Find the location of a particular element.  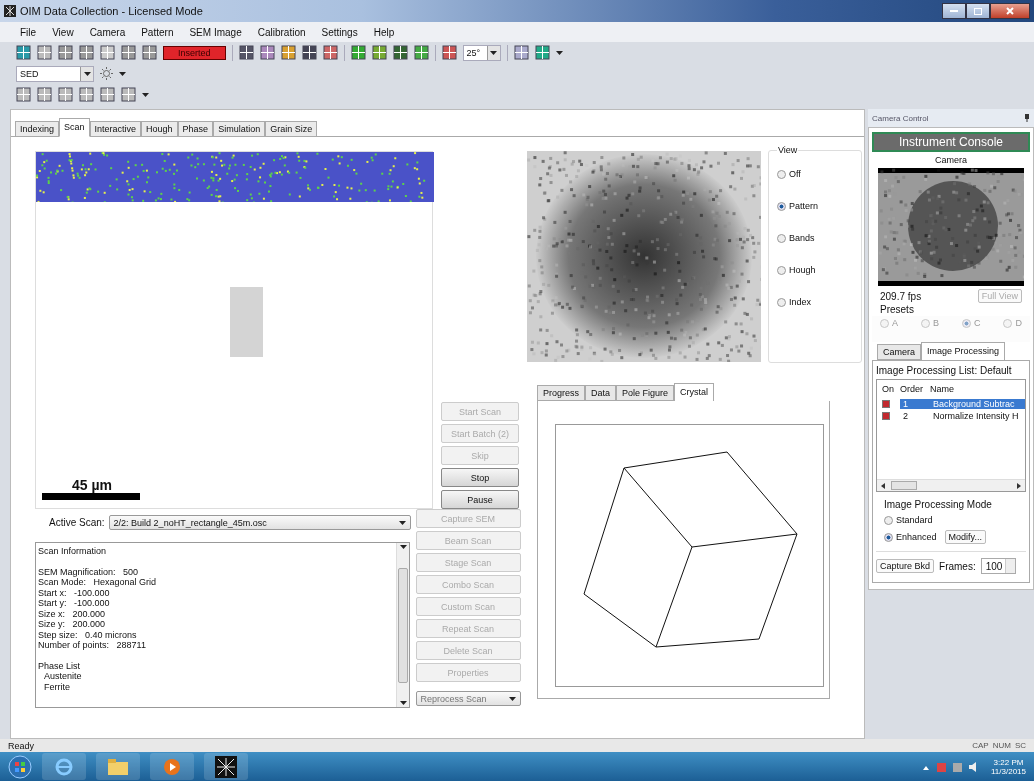

close-button is located at coordinates (1010, 11).